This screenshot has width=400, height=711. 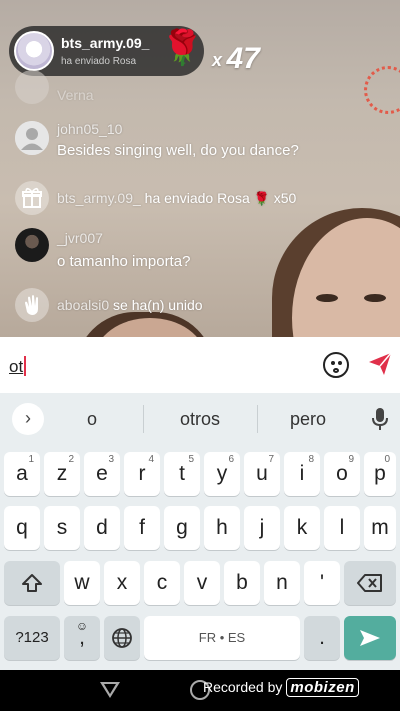 I want to click on comment-input-bar: ot, so click(x=200, y=365).